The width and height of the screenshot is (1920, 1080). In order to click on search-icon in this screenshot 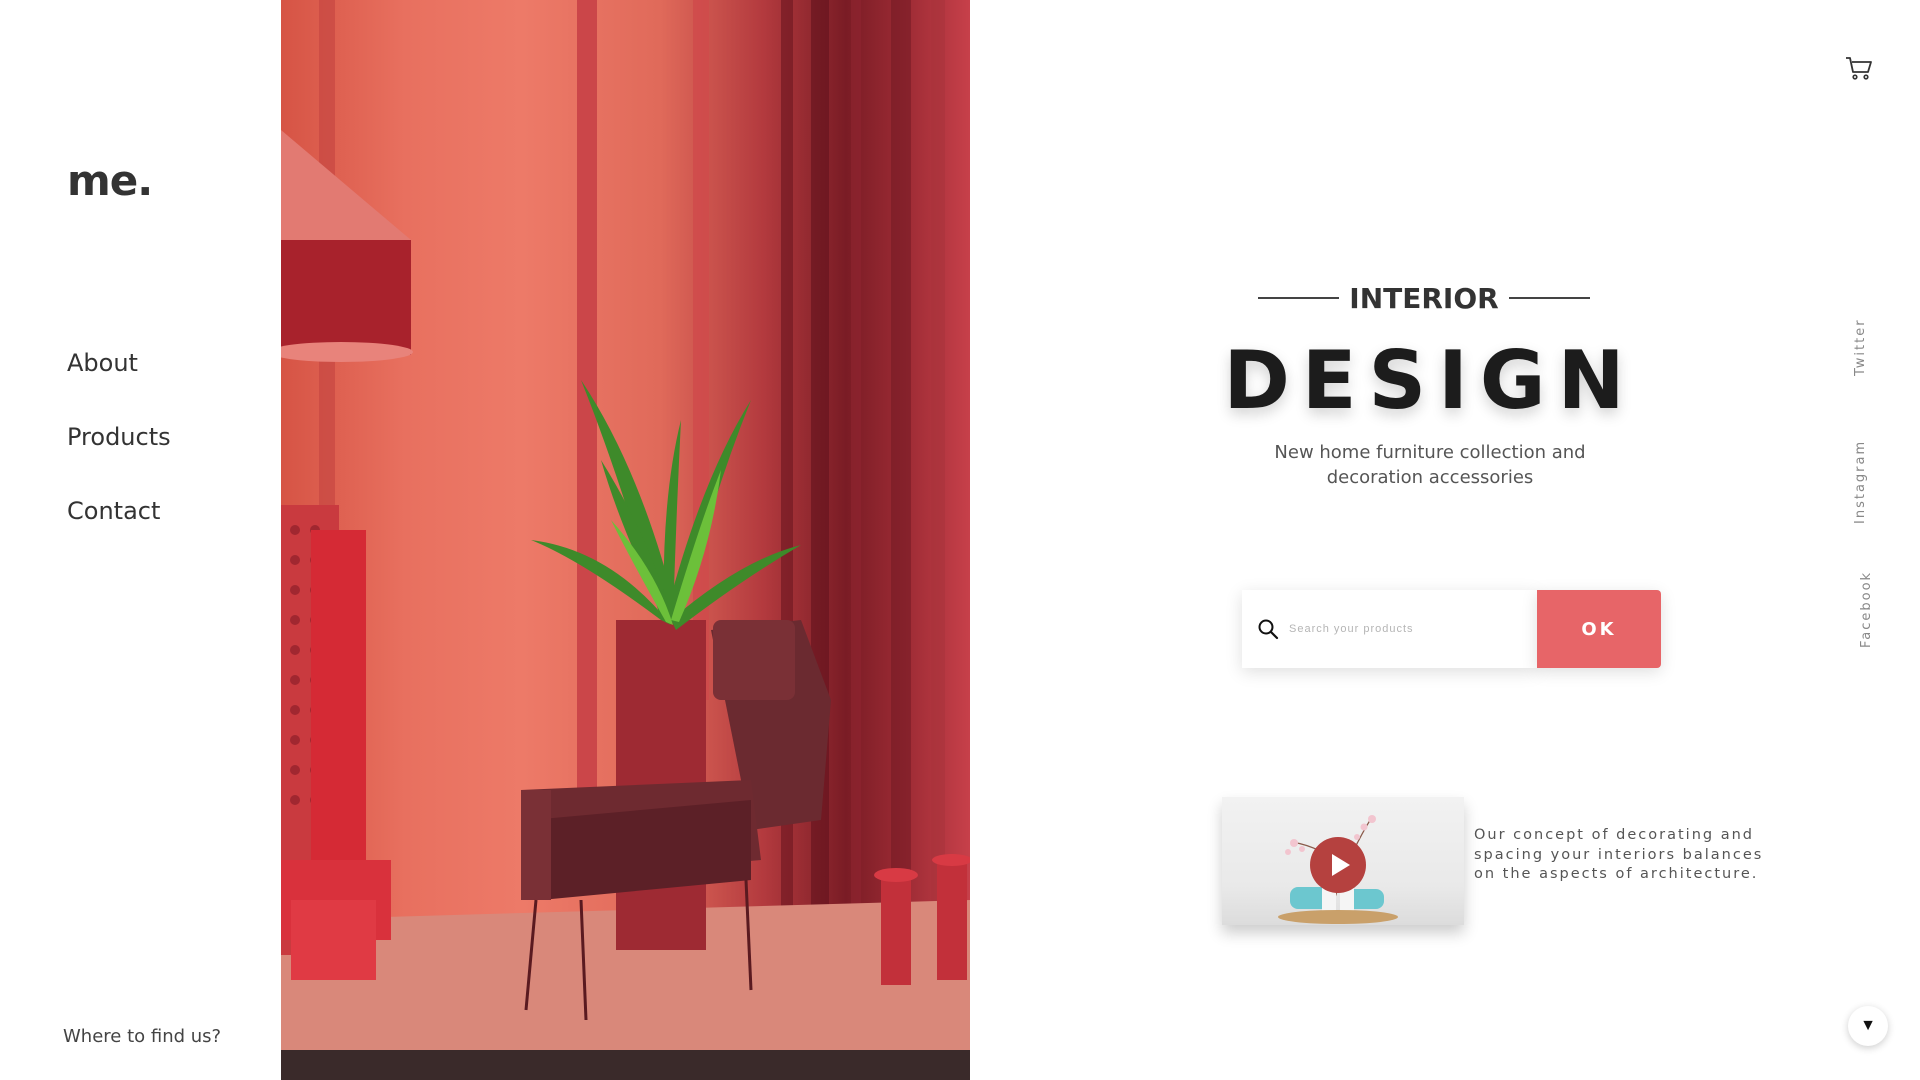, I will do `click(1268, 629)`.